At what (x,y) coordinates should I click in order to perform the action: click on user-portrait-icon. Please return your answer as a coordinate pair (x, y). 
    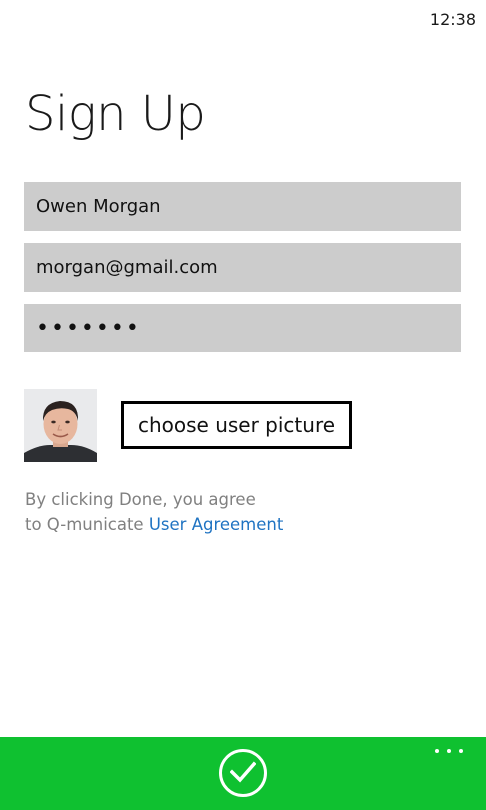
    Looking at the image, I should click on (60, 425).